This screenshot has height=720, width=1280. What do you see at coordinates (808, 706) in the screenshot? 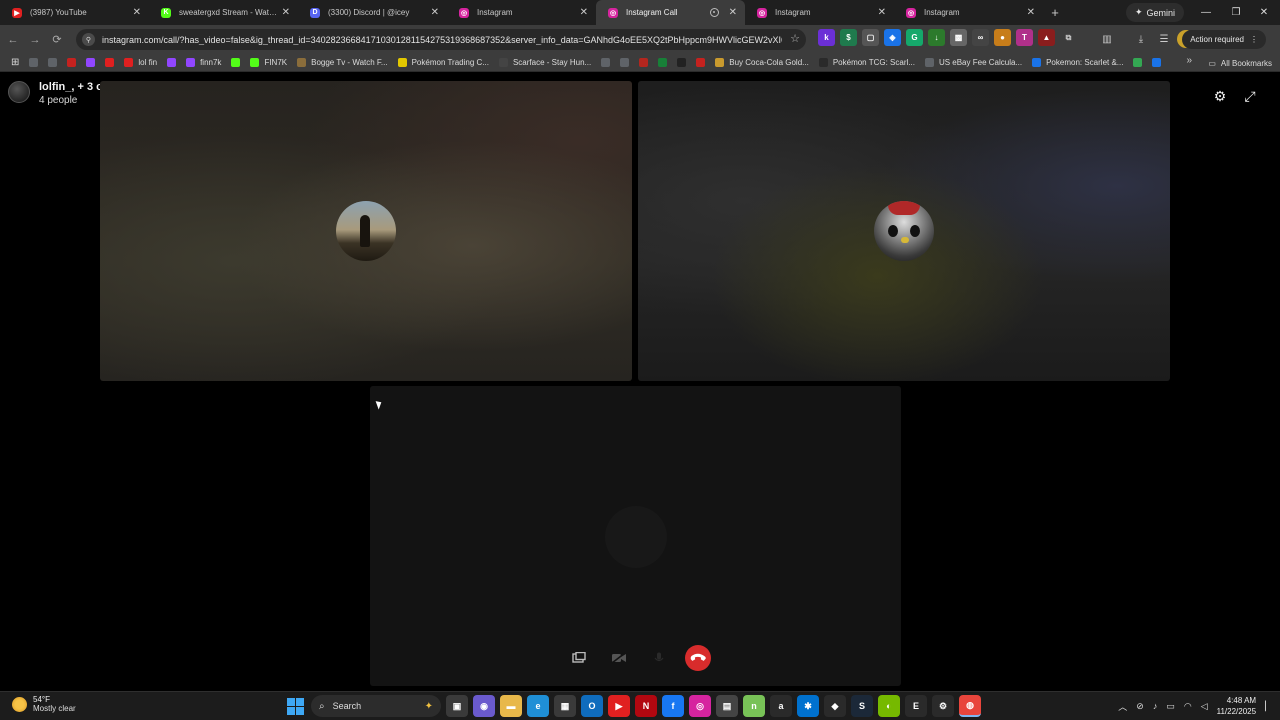
I see `walmart-icon: ✱` at bounding box center [808, 706].